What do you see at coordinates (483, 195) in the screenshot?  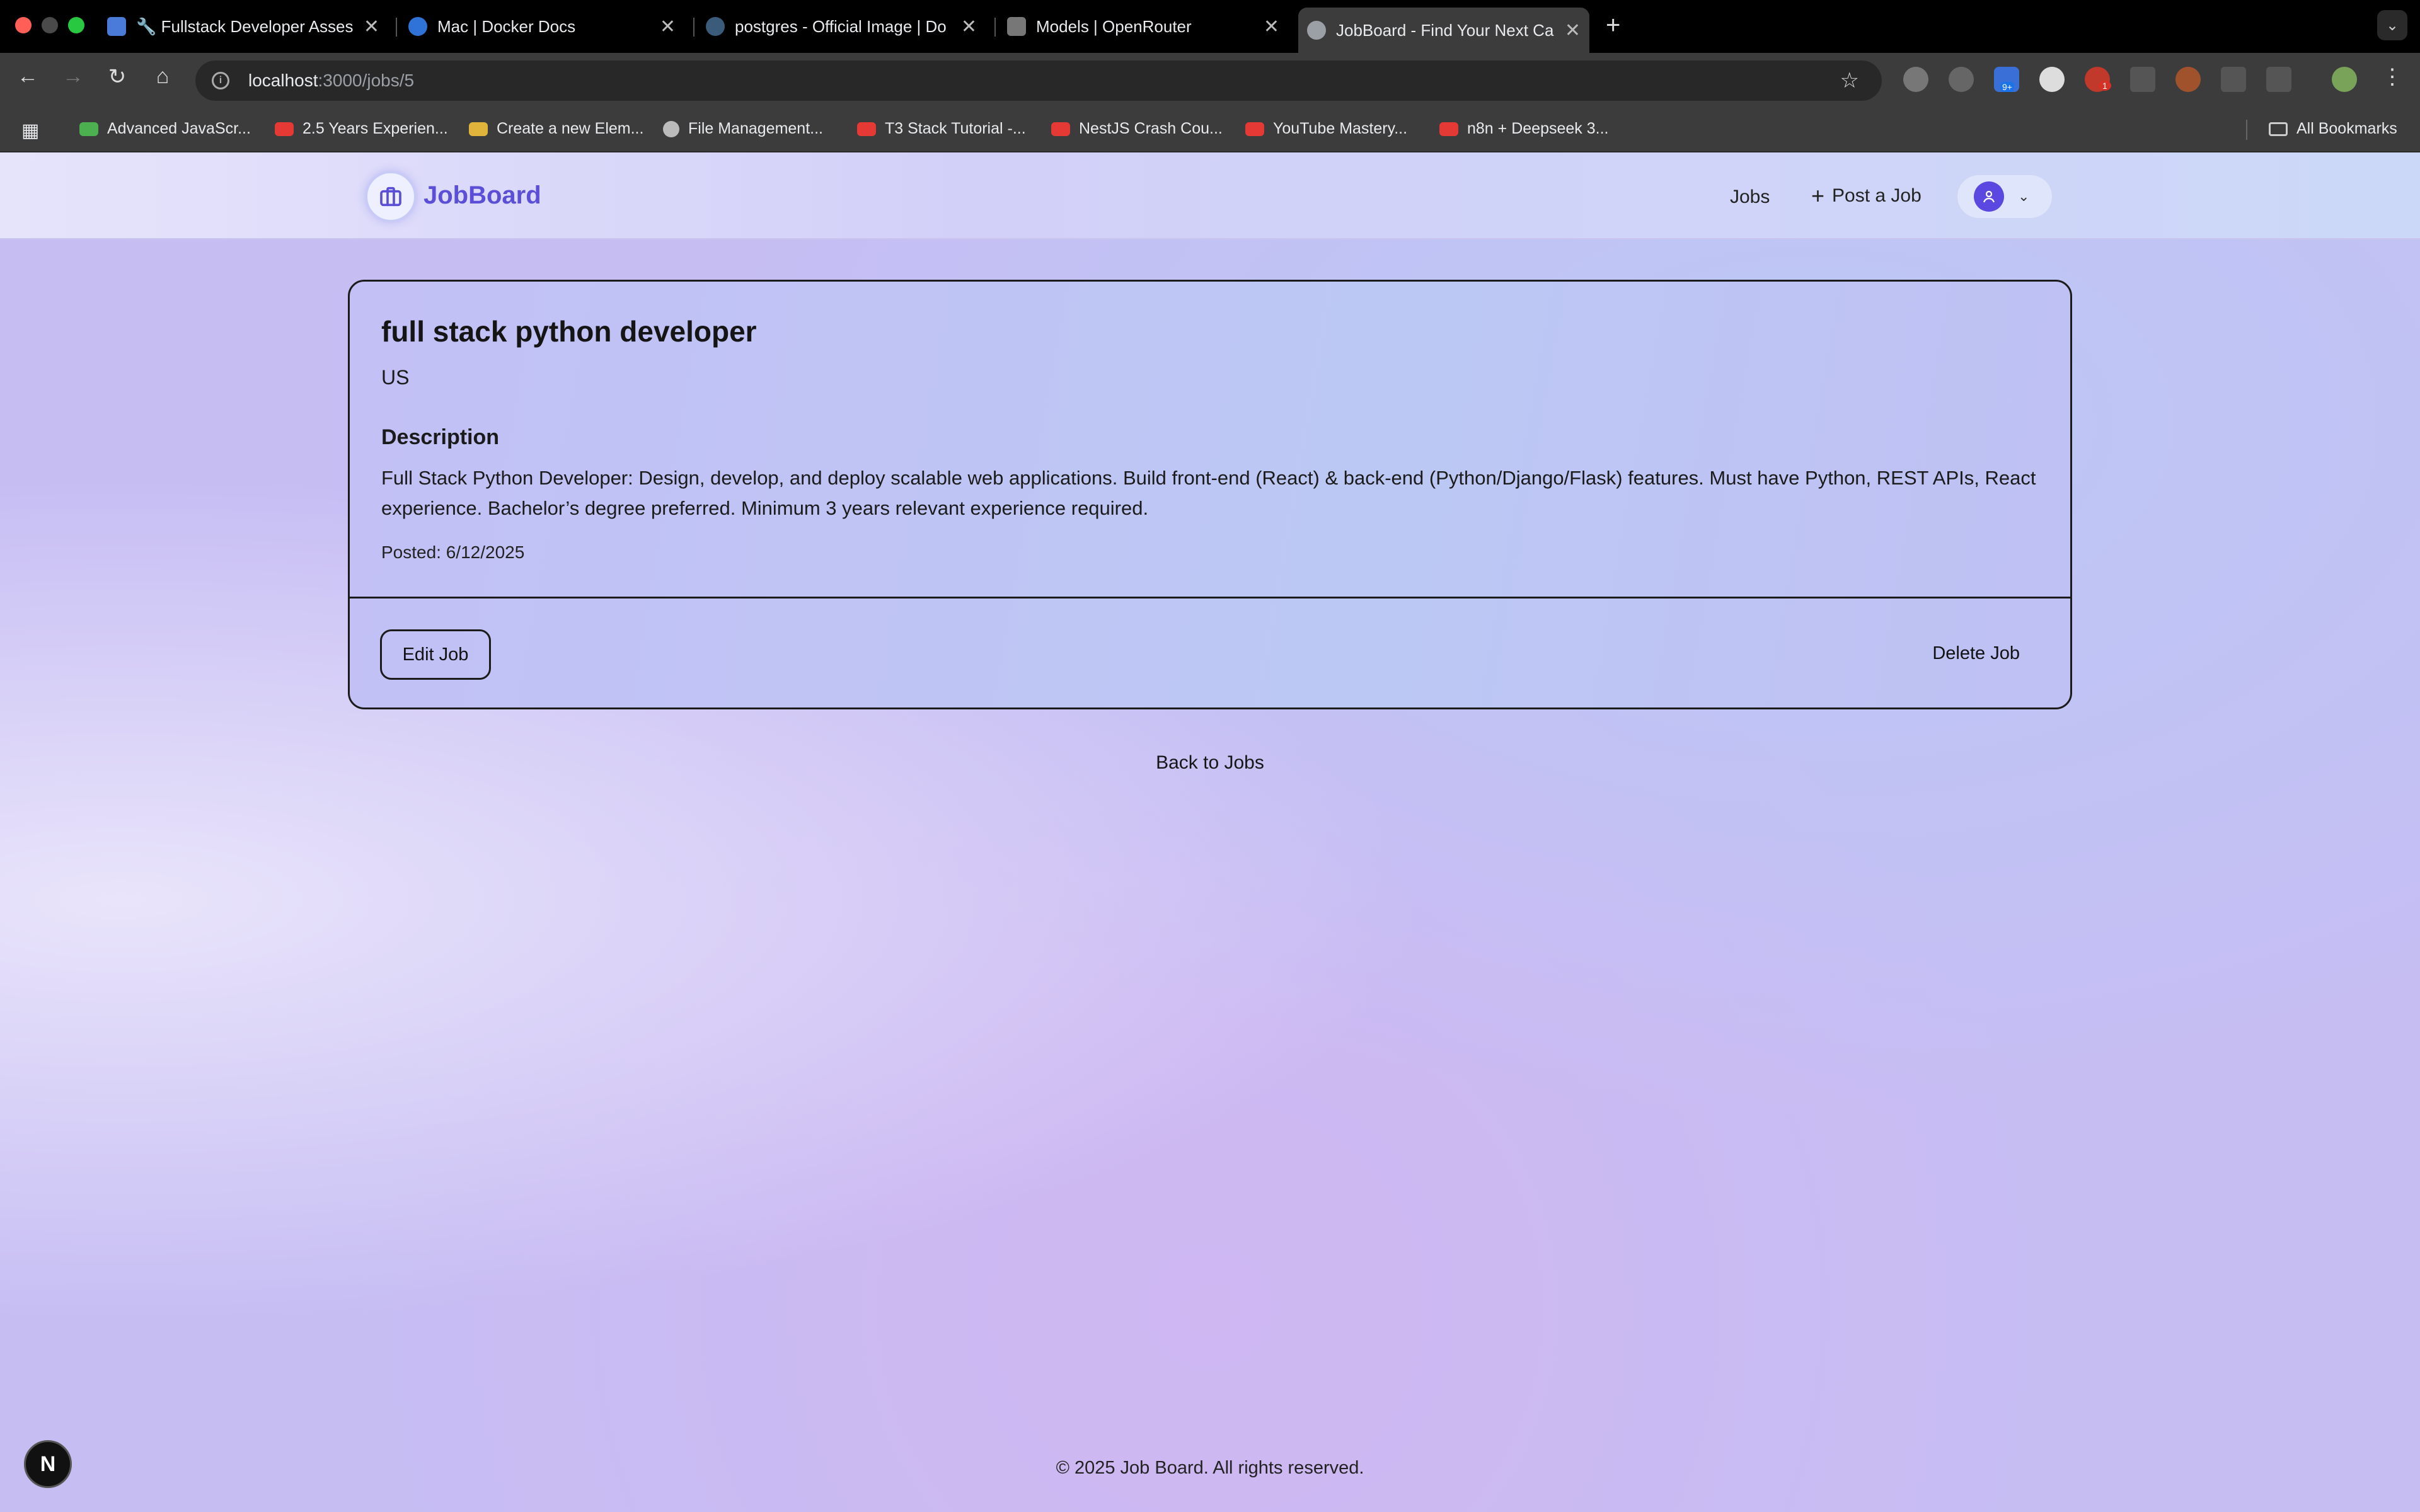 I see `brand-name: JobBoard` at bounding box center [483, 195].